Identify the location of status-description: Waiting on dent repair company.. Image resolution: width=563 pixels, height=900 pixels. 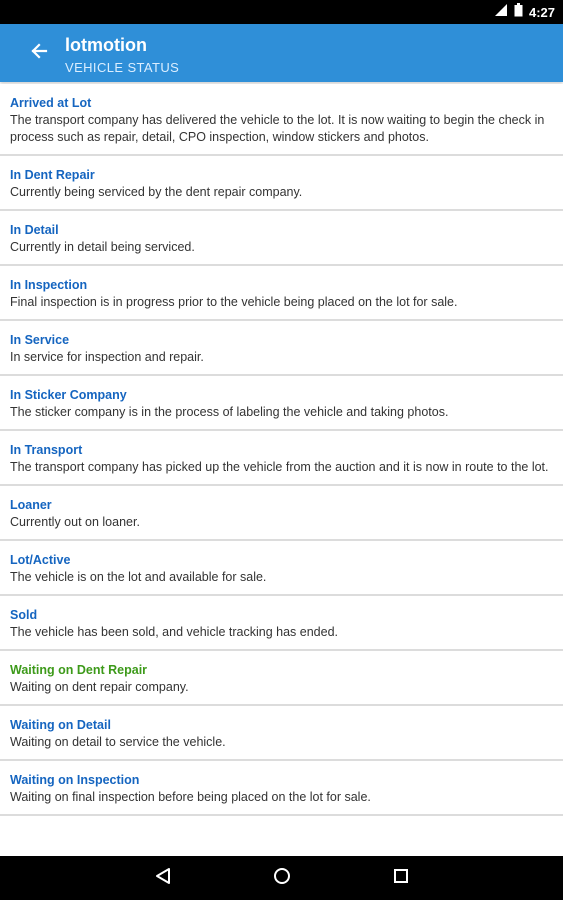
(99, 687).